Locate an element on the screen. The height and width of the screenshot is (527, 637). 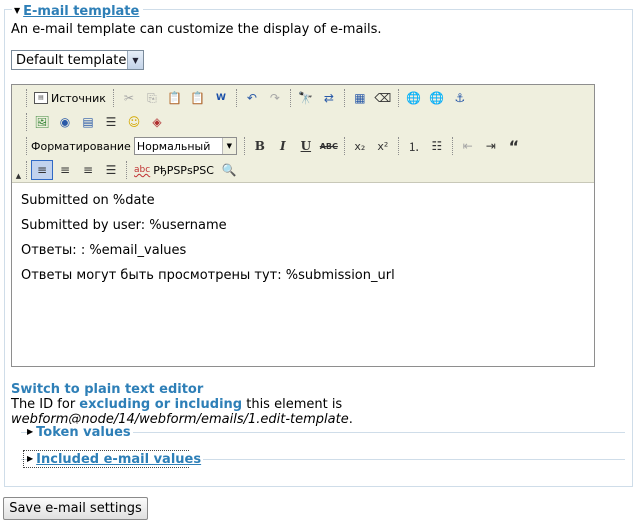
bold-icon: B is located at coordinates (260, 146).